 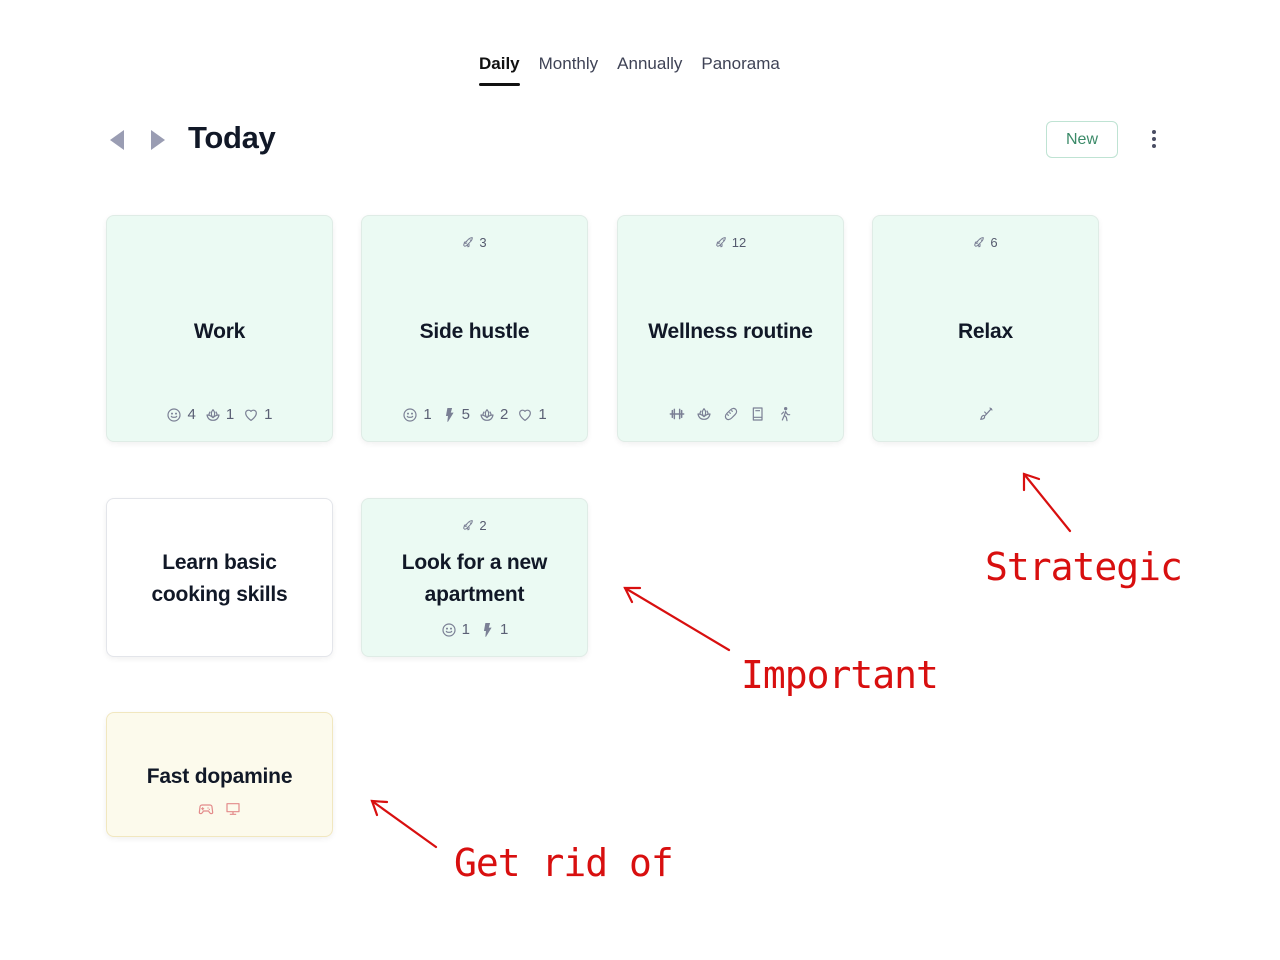 I want to click on badge-count: 2, so click(x=483, y=525).